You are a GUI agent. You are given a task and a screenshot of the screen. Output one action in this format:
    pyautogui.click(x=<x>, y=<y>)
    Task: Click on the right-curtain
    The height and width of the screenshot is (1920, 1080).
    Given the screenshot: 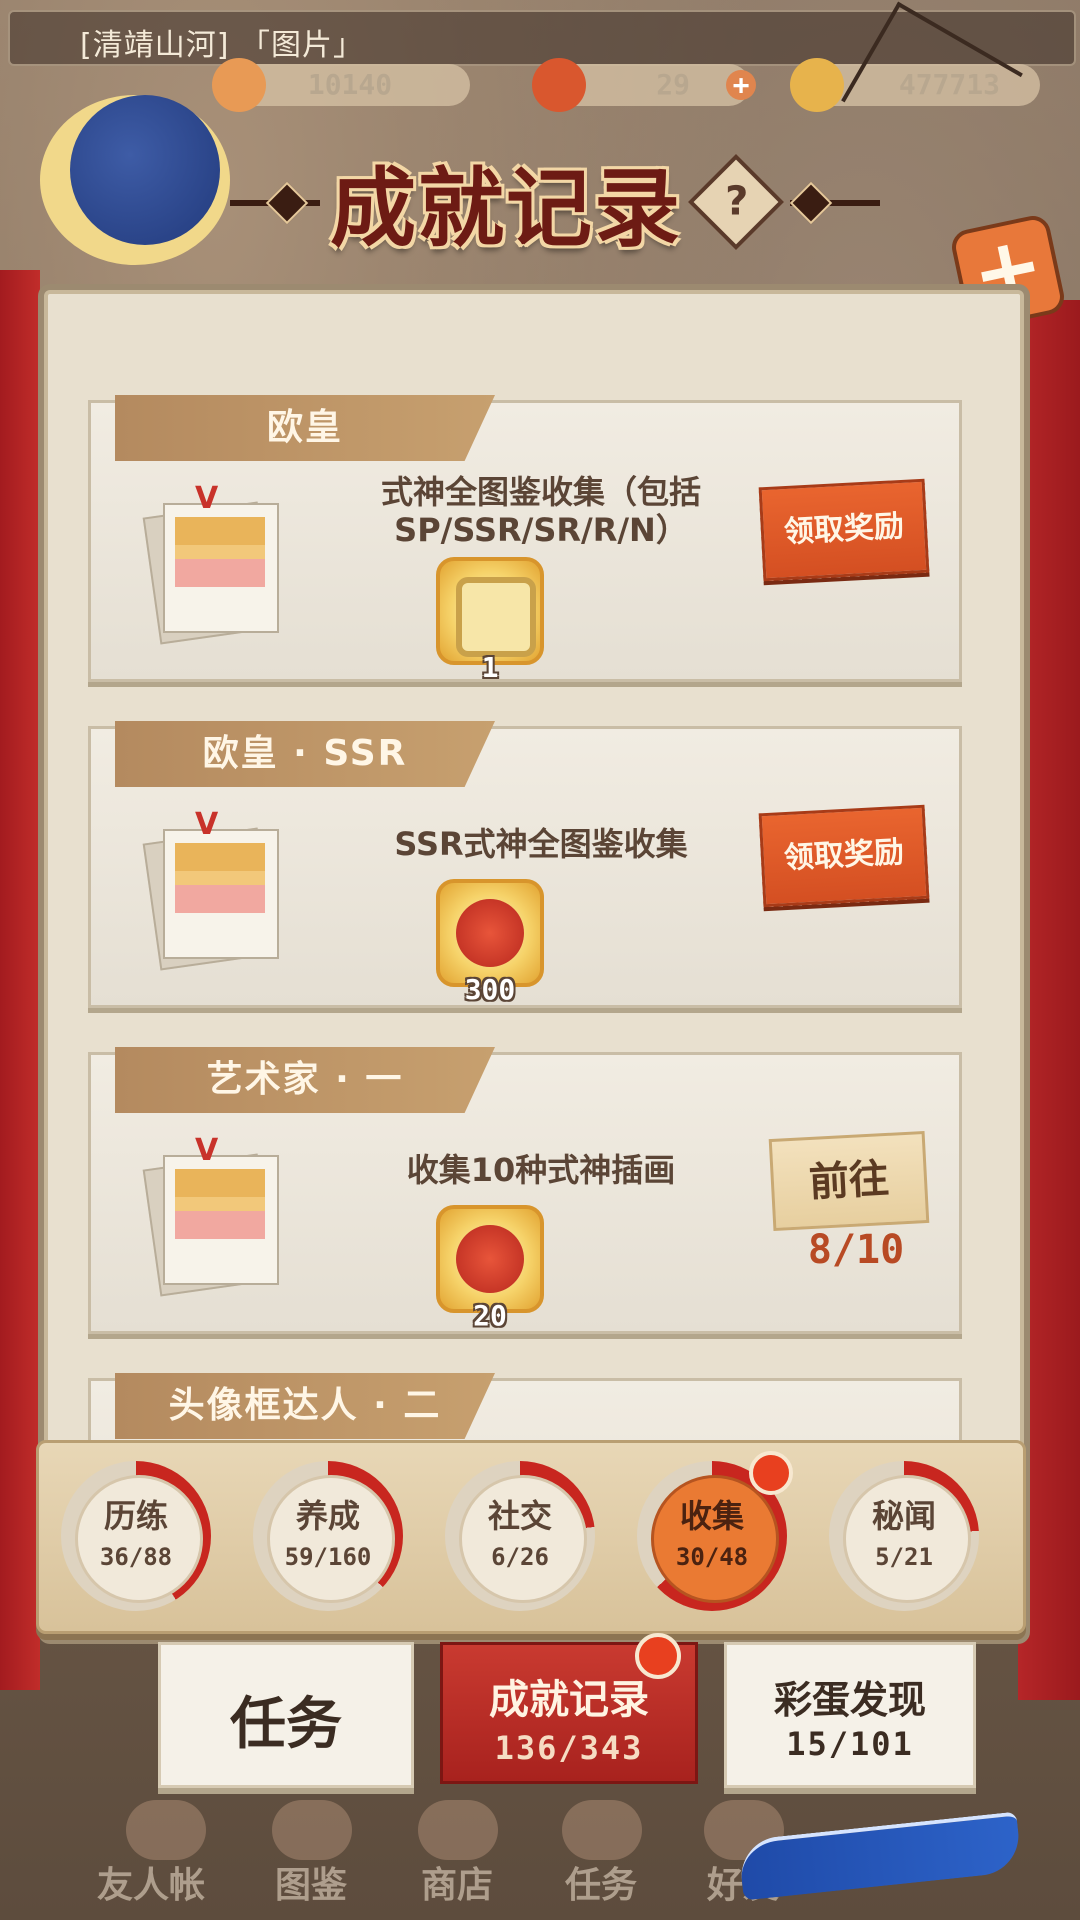 What is the action you would take?
    pyautogui.click(x=1049, y=1000)
    